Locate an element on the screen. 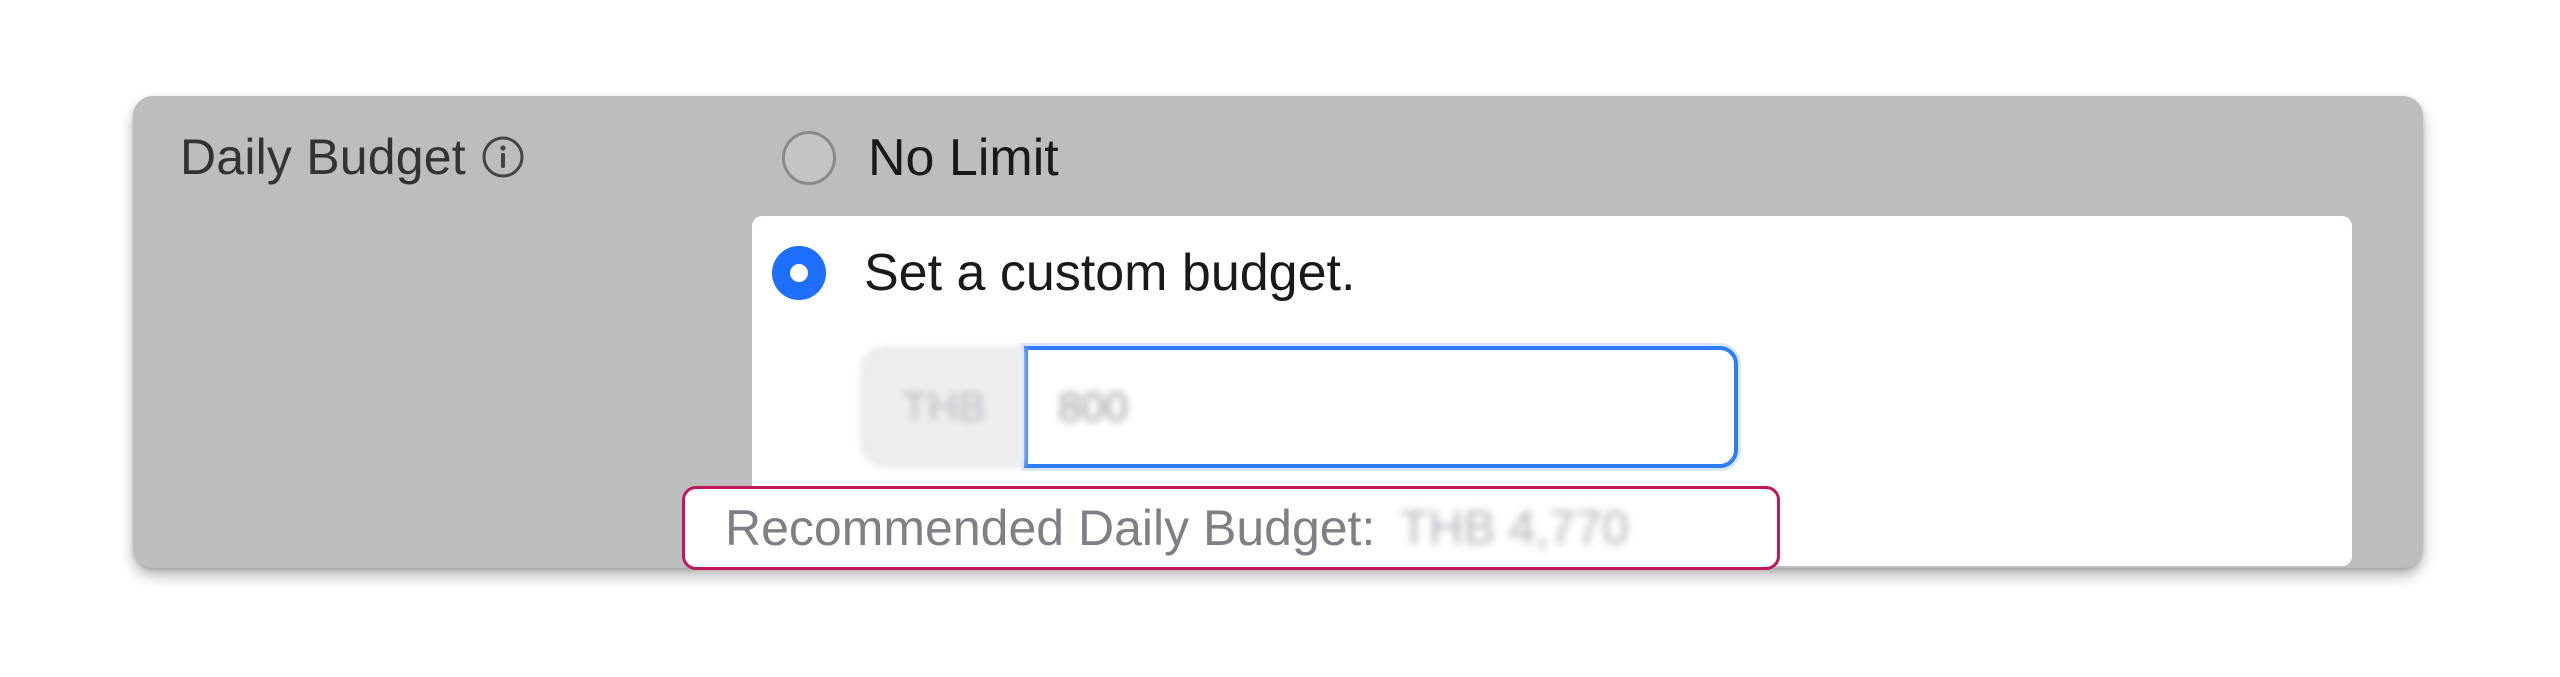  currency-addon: THB is located at coordinates (943, 407).